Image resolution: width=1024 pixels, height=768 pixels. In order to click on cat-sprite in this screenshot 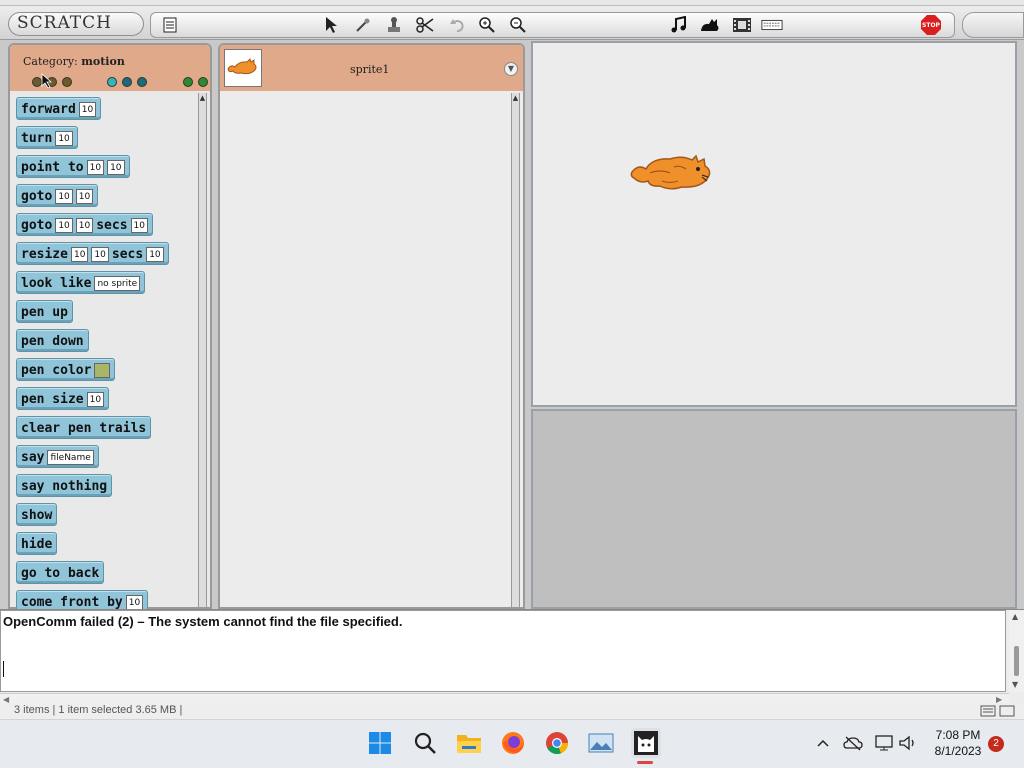, I will do `click(672, 172)`.